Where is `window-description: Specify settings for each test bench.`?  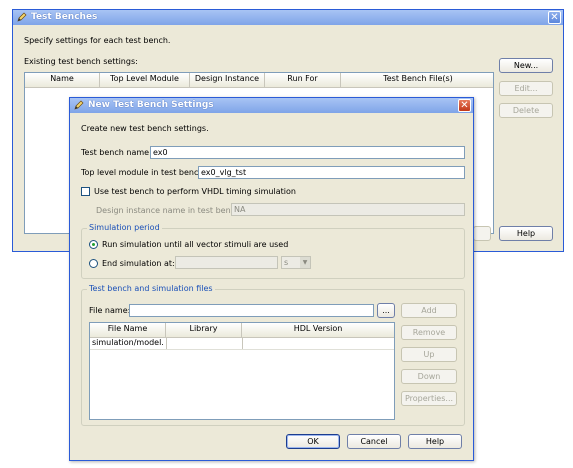
window-description: Specify settings for each test bench. is located at coordinates (97, 40).